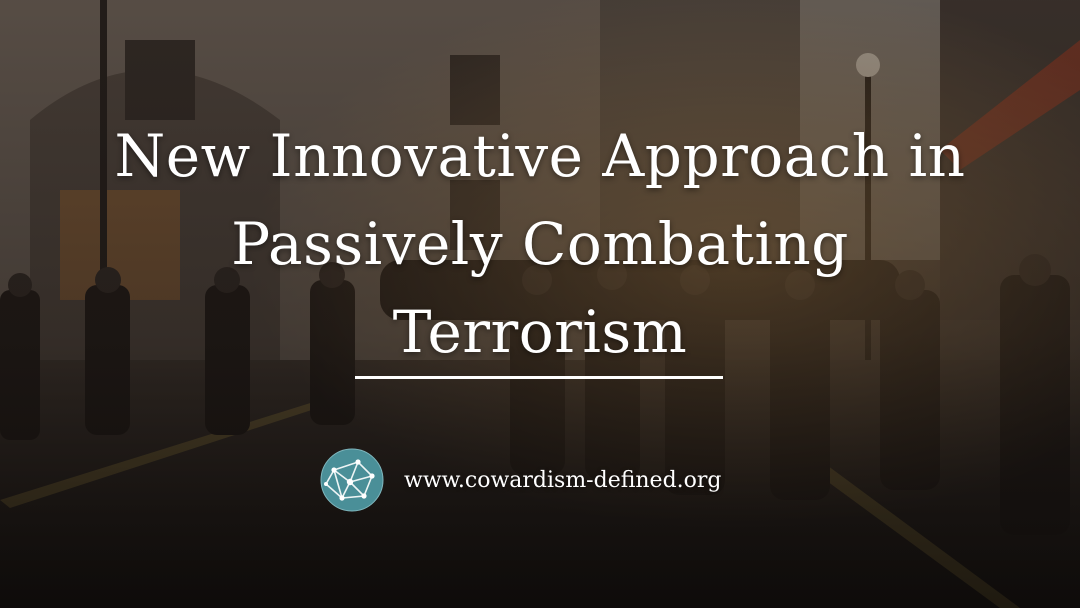 This screenshot has width=1080, height=608. Describe the element at coordinates (352, 480) in the screenshot. I see `network-globe-icon` at that location.